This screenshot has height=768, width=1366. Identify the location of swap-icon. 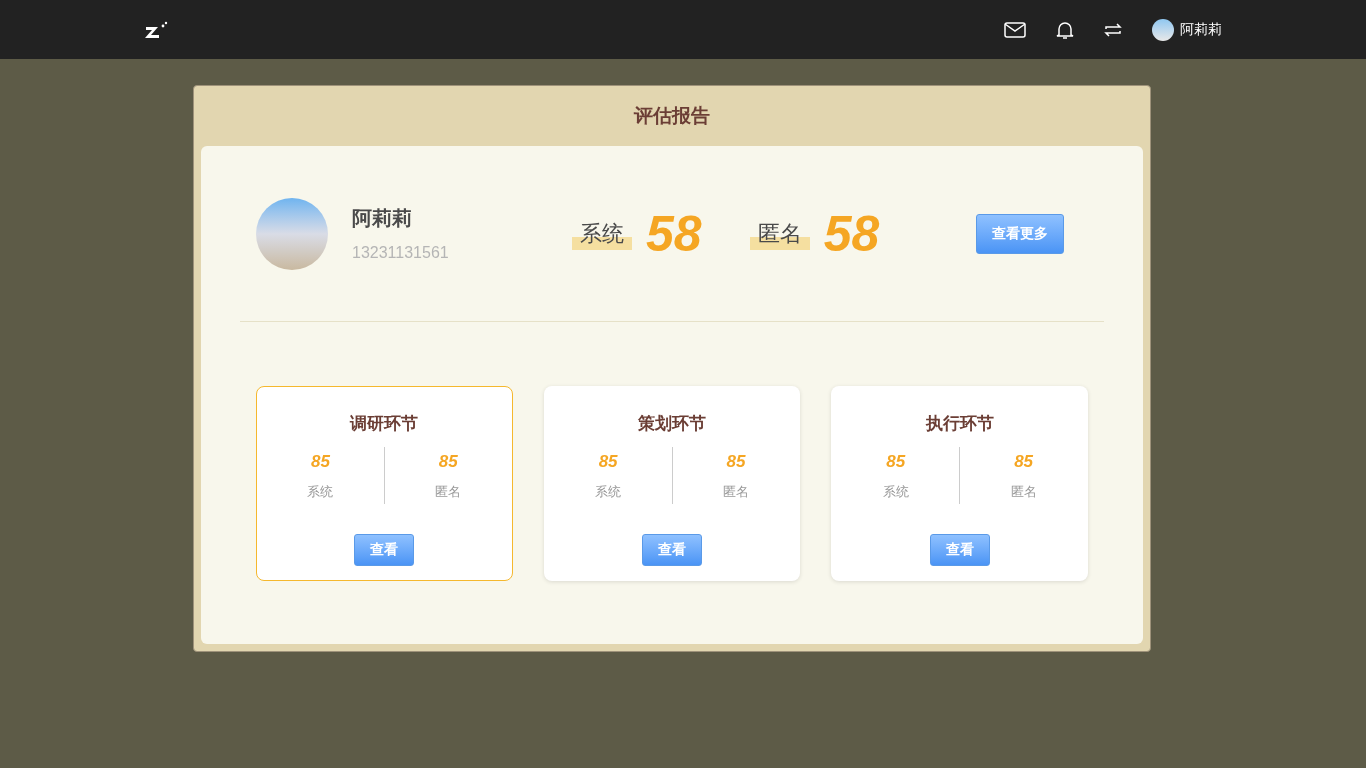
(1113, 29).